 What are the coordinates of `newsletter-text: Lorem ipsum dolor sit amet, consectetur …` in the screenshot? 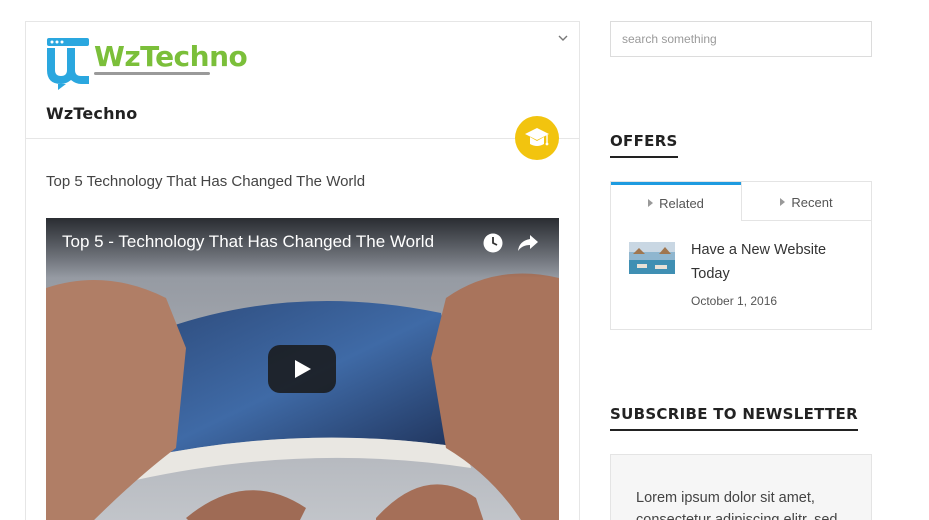 It's located at (737, 505).